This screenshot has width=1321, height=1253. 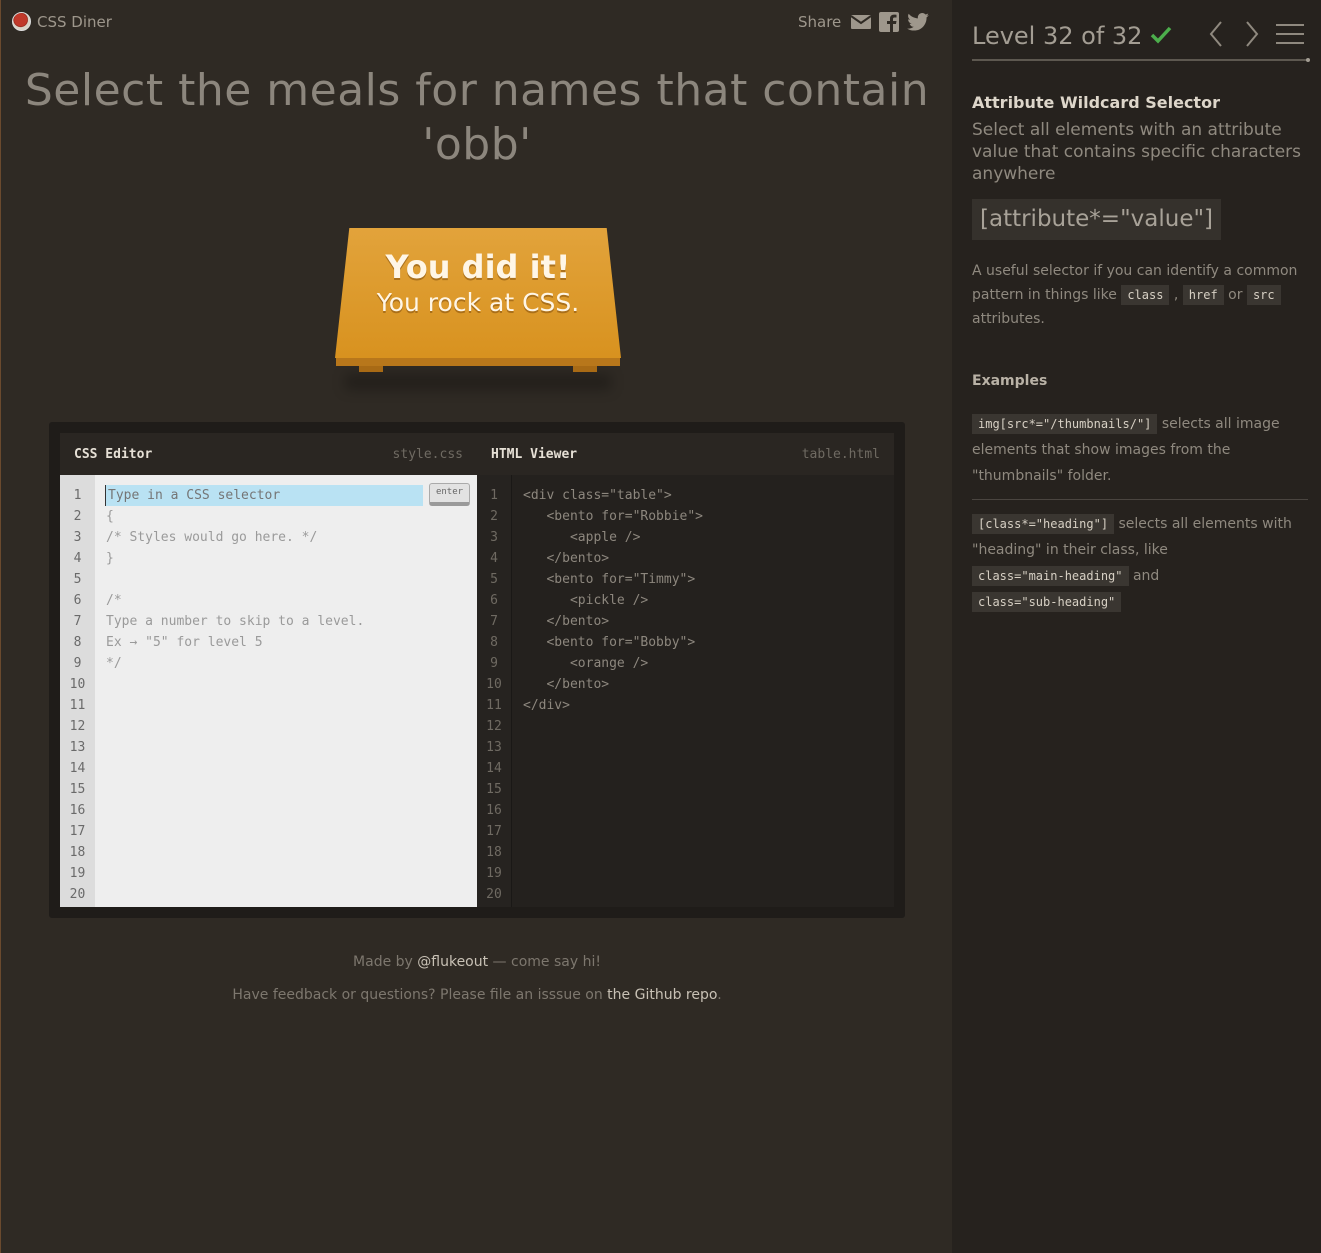 I want to click on level-label: Level 32 of 32, so click(x=1057, y=36).